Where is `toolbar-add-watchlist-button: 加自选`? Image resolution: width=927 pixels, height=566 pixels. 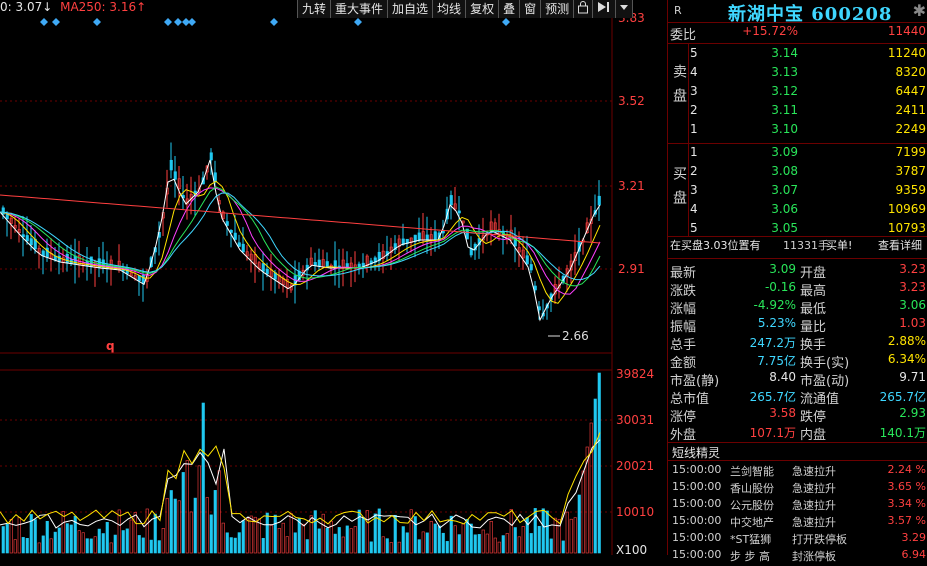 toolbar-add-watchlist-button: 加自选 is located at coordinates (411, 9).